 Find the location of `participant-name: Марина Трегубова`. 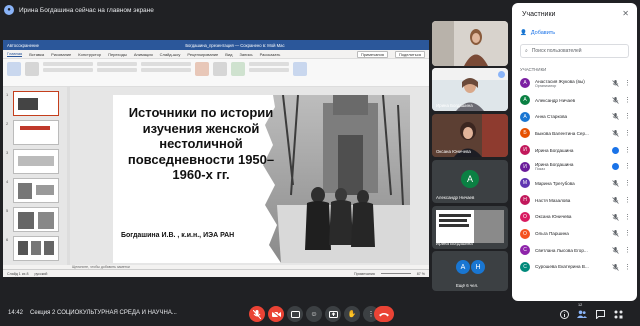

participant-name: Марина Трегубова is located at coordinates (555, 183).